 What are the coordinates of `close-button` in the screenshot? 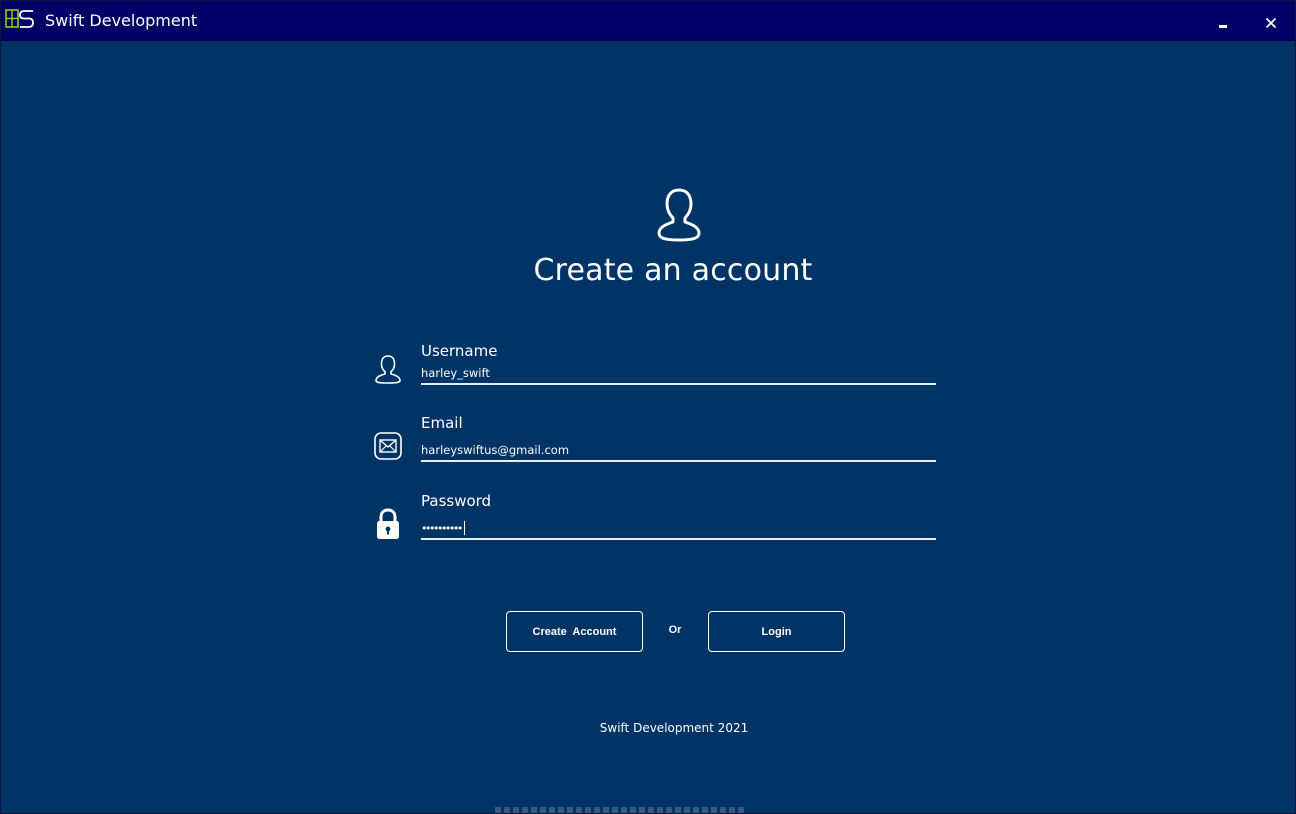 It's located at (1271, 23).